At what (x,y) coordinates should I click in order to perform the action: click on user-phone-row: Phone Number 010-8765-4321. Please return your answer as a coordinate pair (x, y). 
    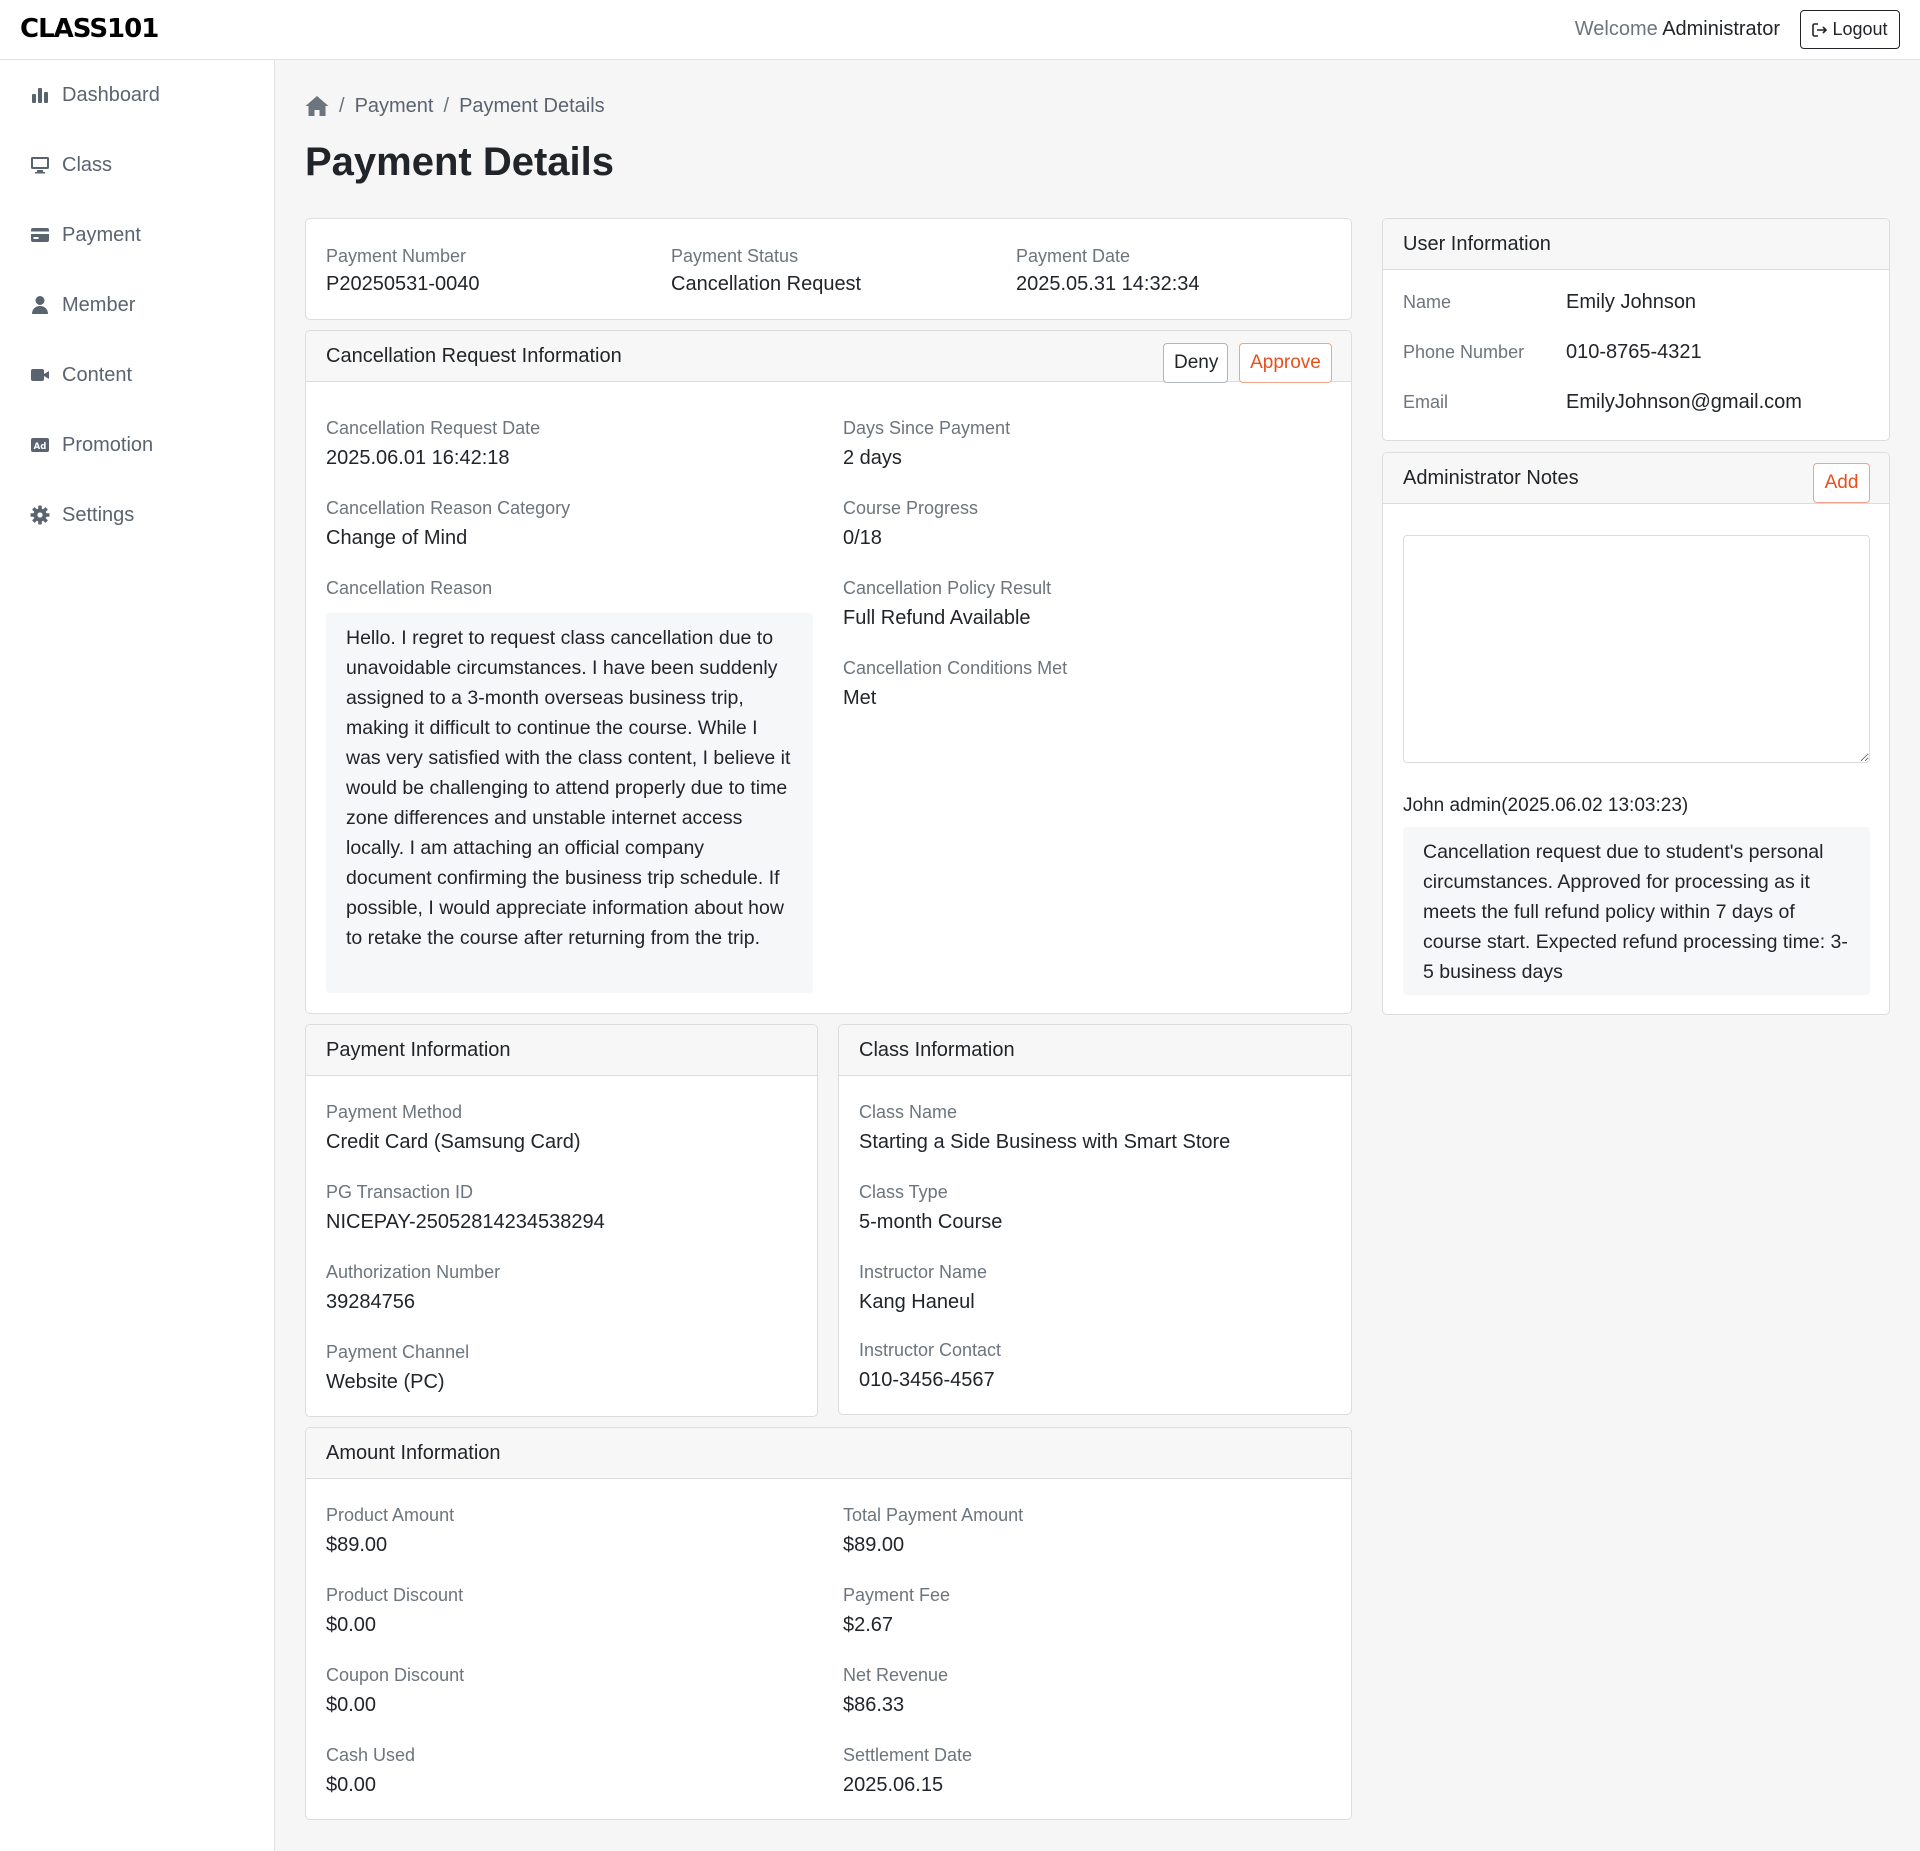
    Looking at the image, I should click on (1636, 352).